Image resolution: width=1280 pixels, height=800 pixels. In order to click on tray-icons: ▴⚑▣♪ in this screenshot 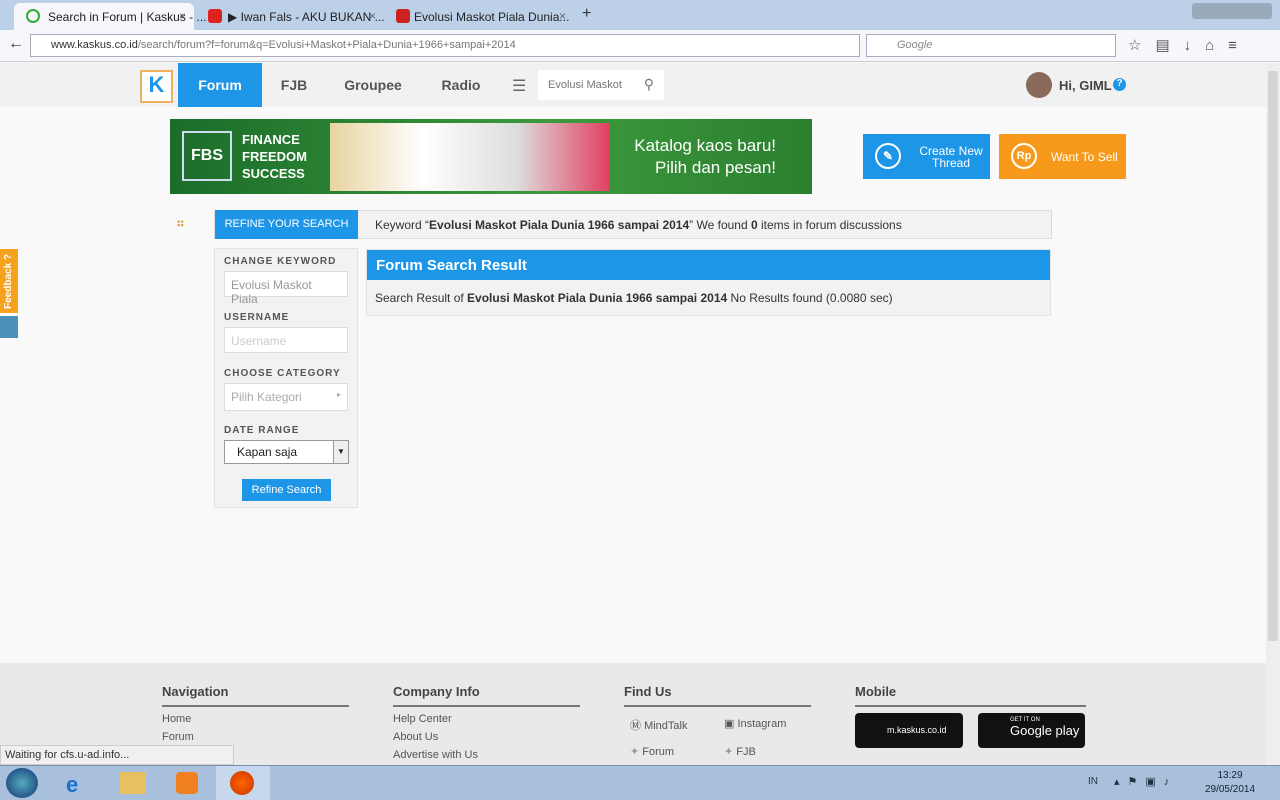, I will do `click(1145, 781)`.